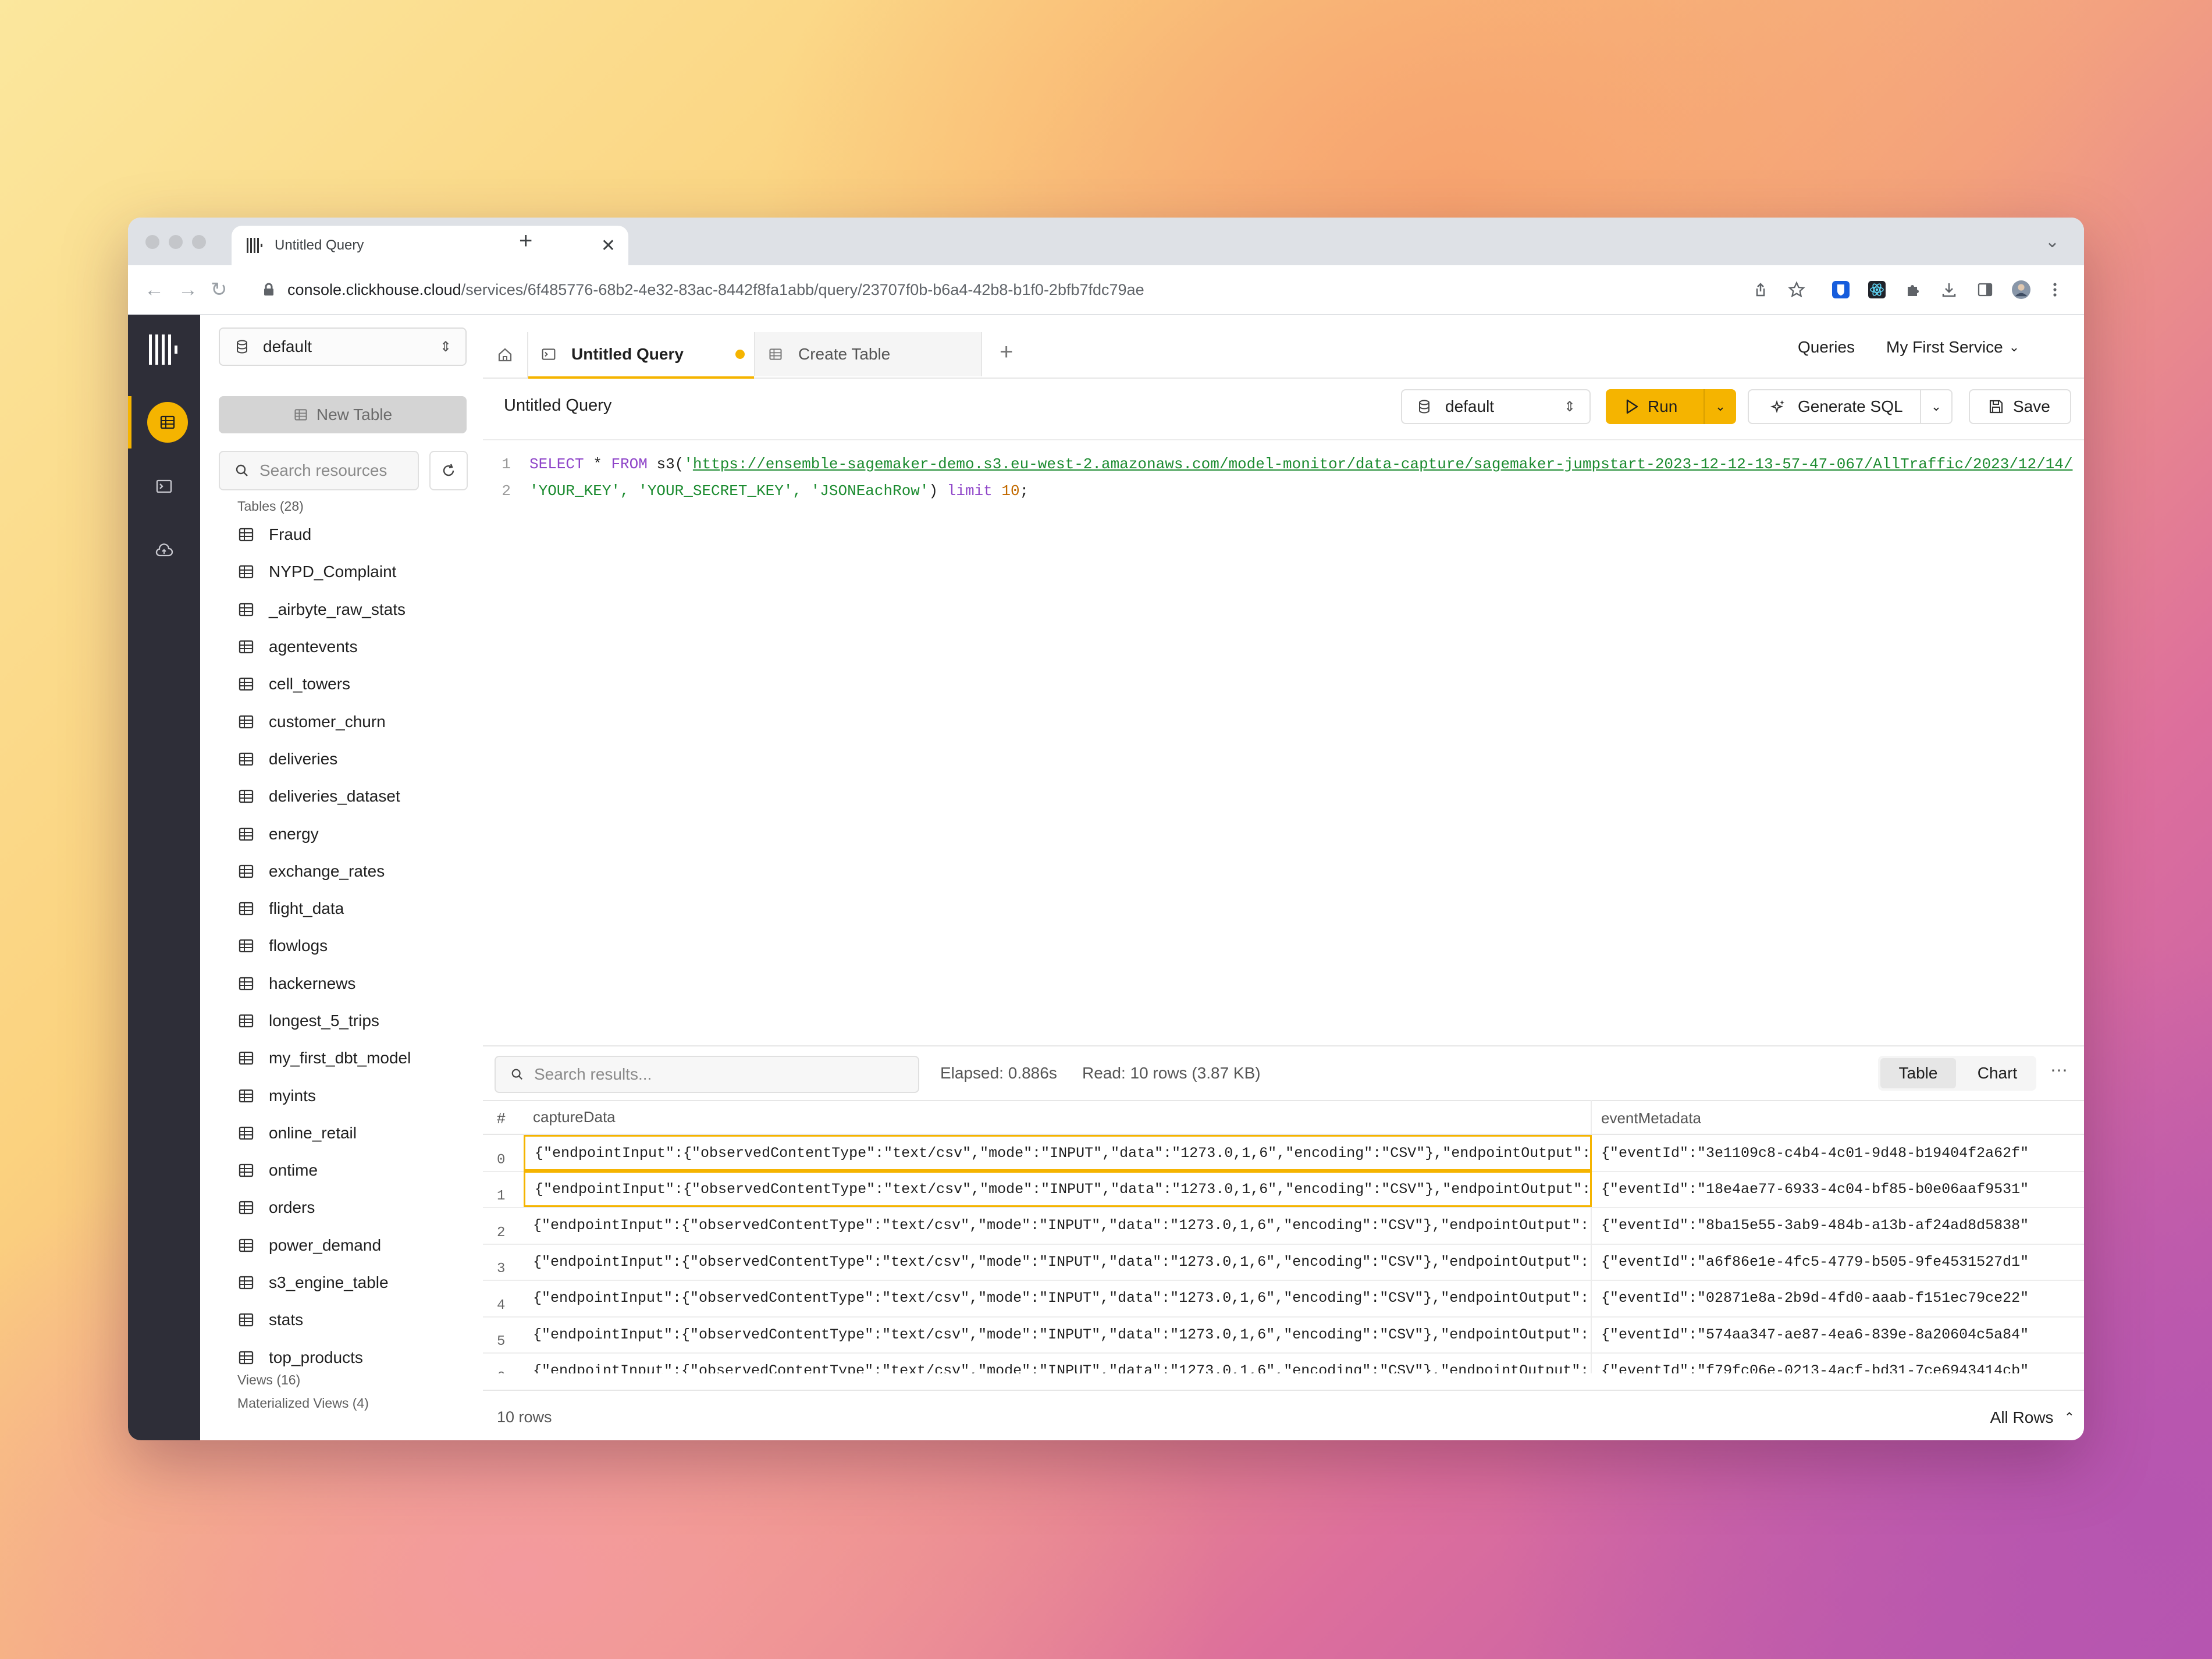  Describe the element at coordinates (1918, 1073) in the screenshot. I see `view-table-button: Table` at that location.